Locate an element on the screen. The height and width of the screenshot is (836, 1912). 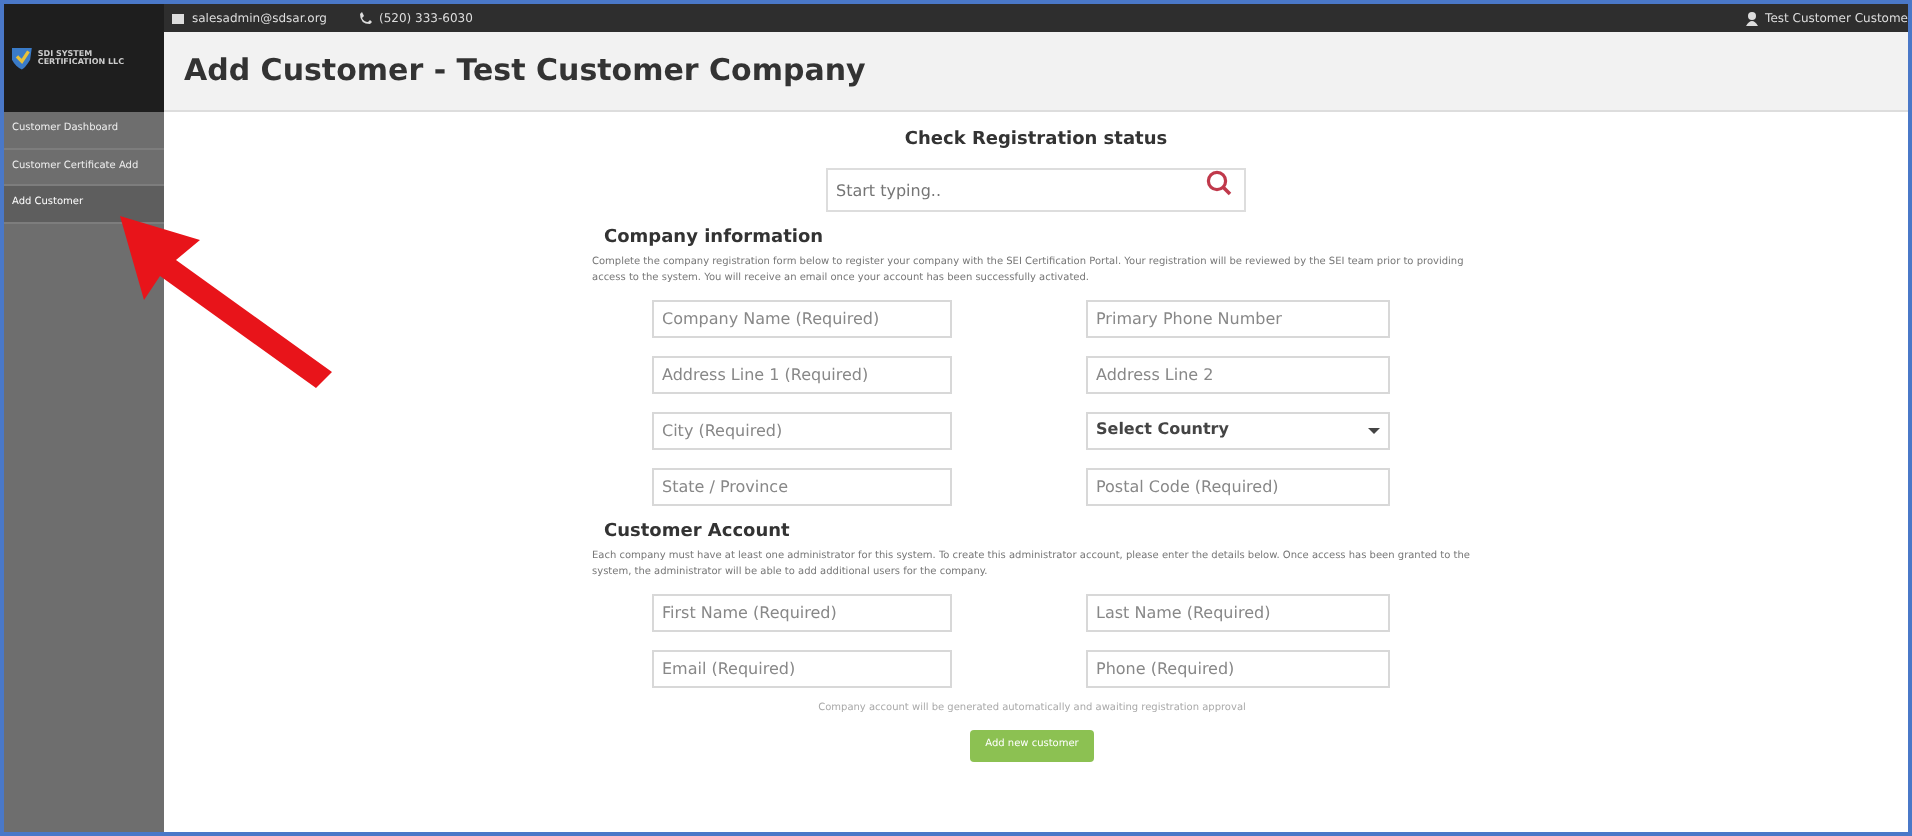
logo-icon is located at coordinates (22, 58).